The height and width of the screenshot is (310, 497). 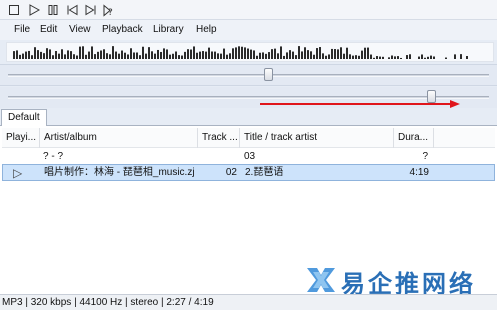 What do you see at coordinates (119, 138) in the screenshot?
I see `column-artist-album: Artist/album` at bounding box center [119, 138].